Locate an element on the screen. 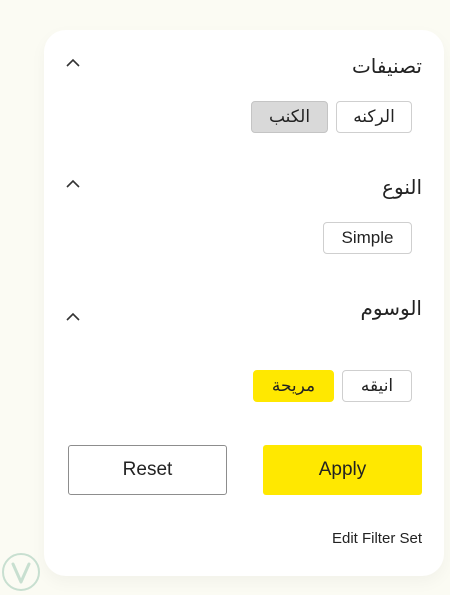 The width and height of the screenshot is (450, 595). chip-category-sofa: الكنب is located at coordinates (289, 117).